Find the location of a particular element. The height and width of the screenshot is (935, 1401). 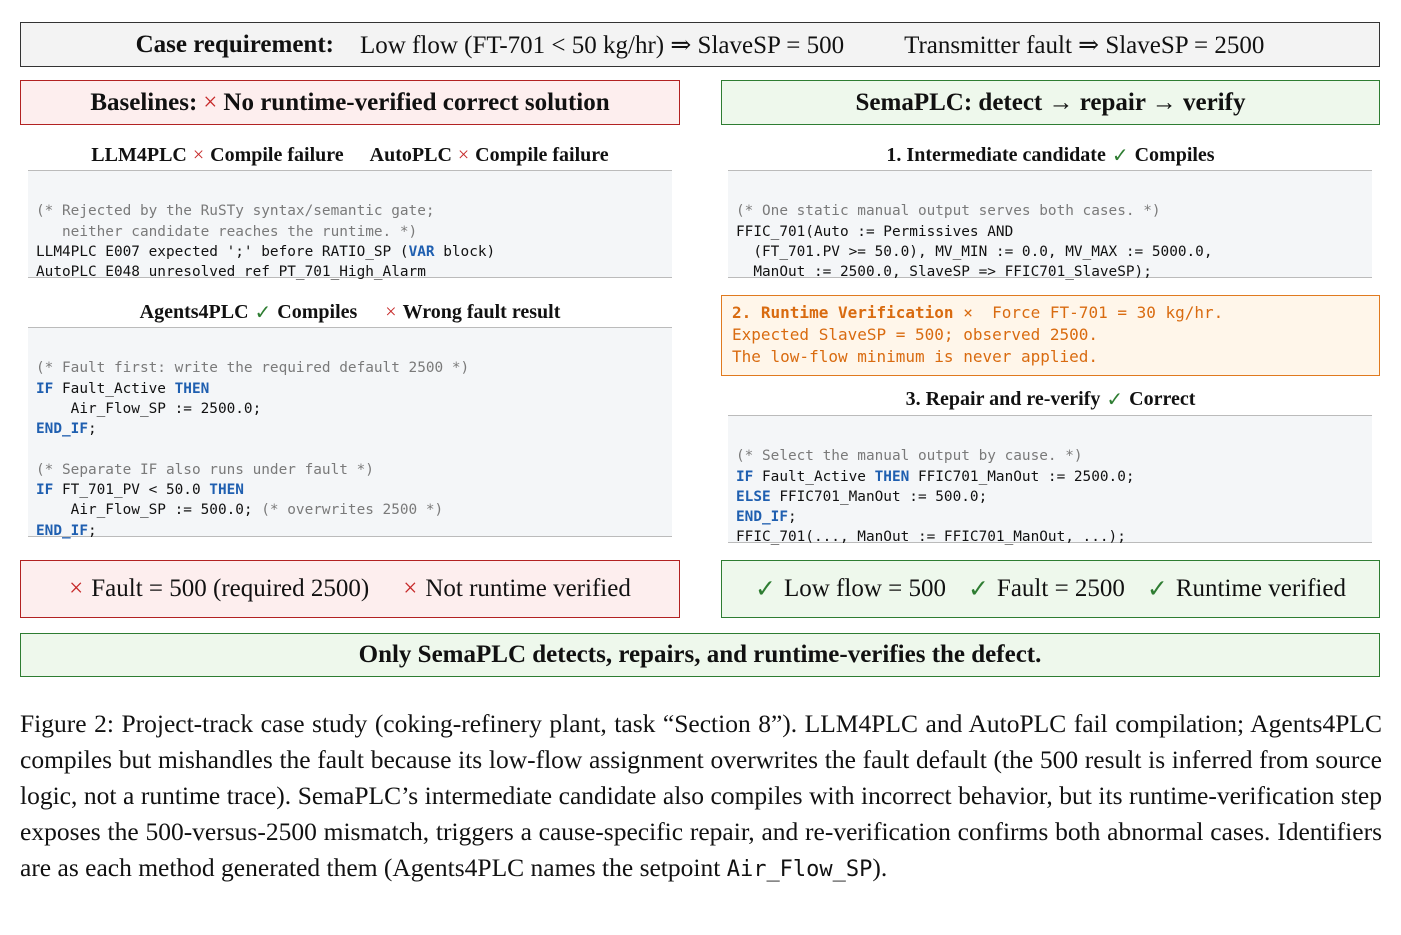

code-comment: (* Select the manual output by cause. *) is located at coordinates (909, 456).